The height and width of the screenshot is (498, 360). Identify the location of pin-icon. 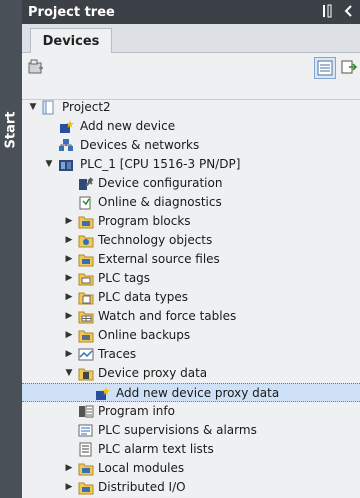
(327, 11).